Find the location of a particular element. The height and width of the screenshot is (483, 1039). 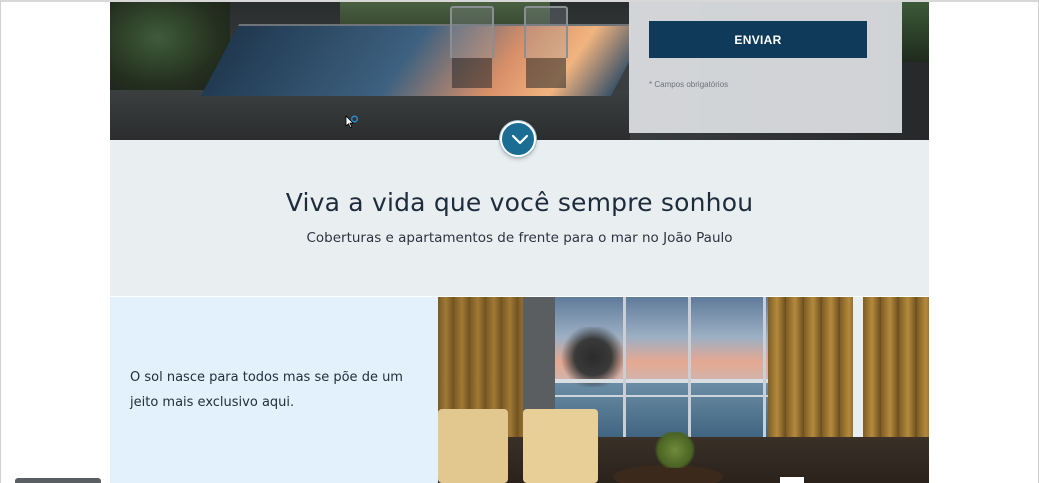

submit-button: ENVIAR is located at coordinates (758, 39).